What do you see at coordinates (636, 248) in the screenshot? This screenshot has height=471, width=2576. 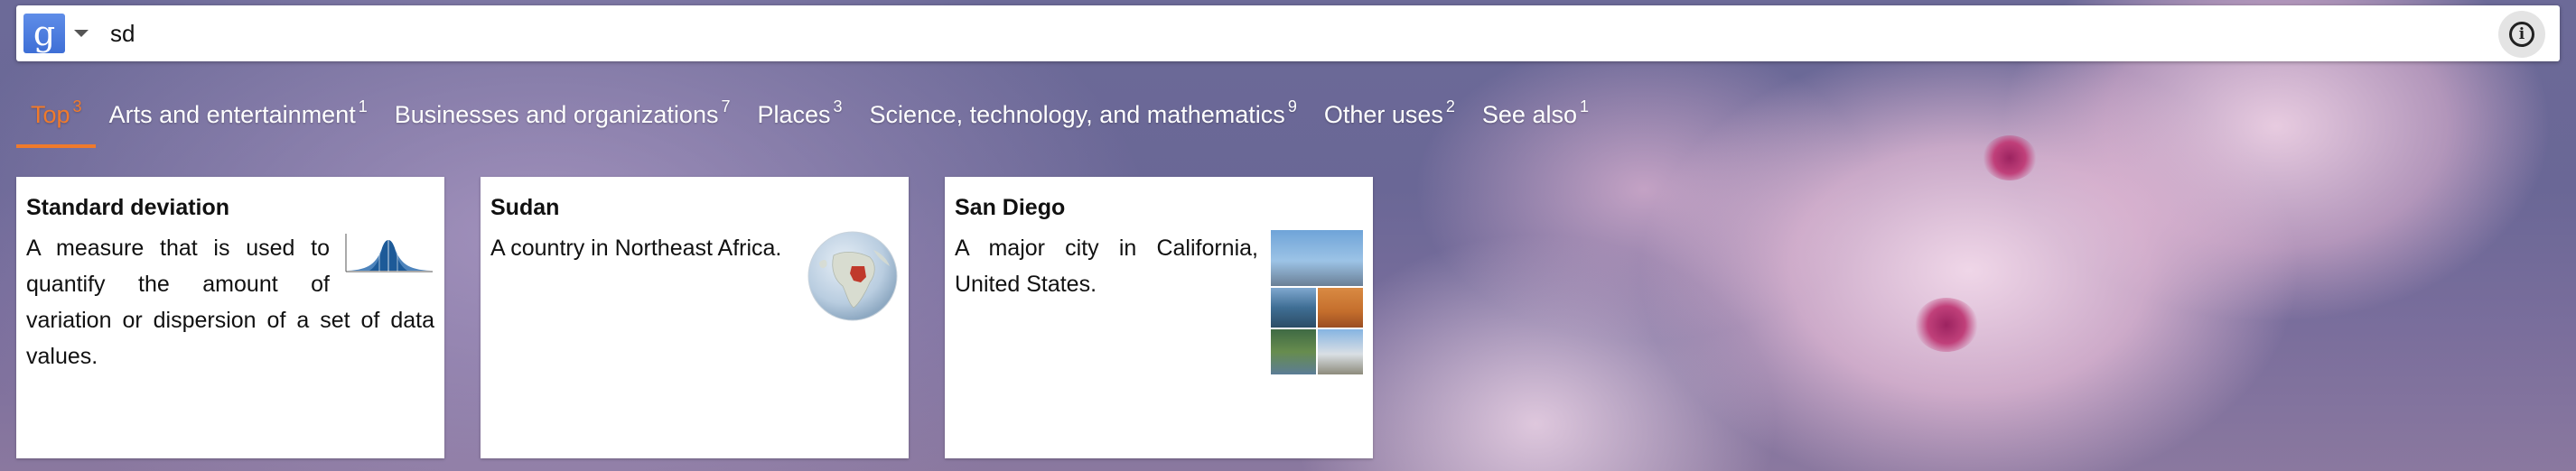 I see `card-description: A country in Northeast Africa.` at bounding box center [636, 248].